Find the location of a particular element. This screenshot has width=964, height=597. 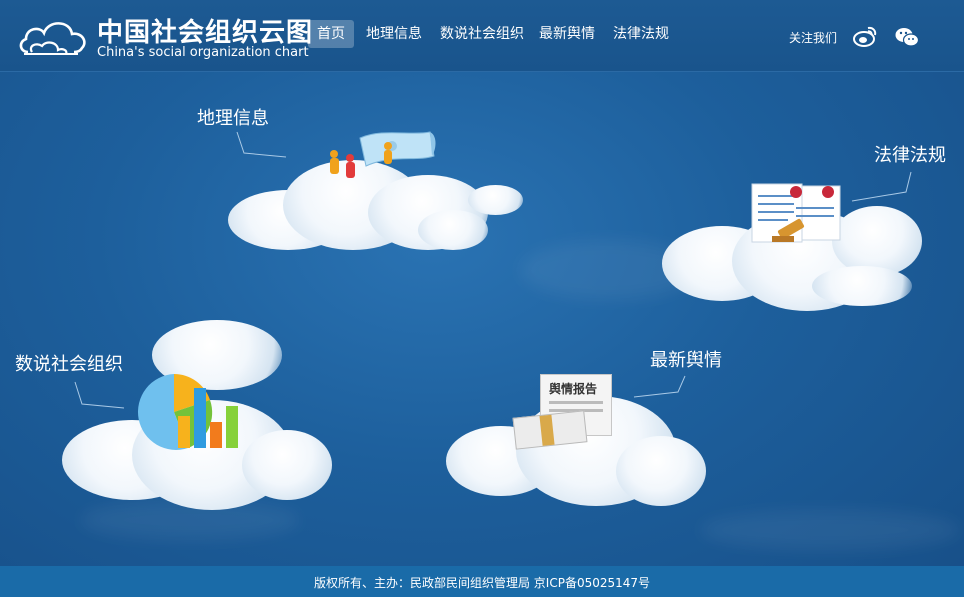

newspaper-band is located at coordinates (547, 430).